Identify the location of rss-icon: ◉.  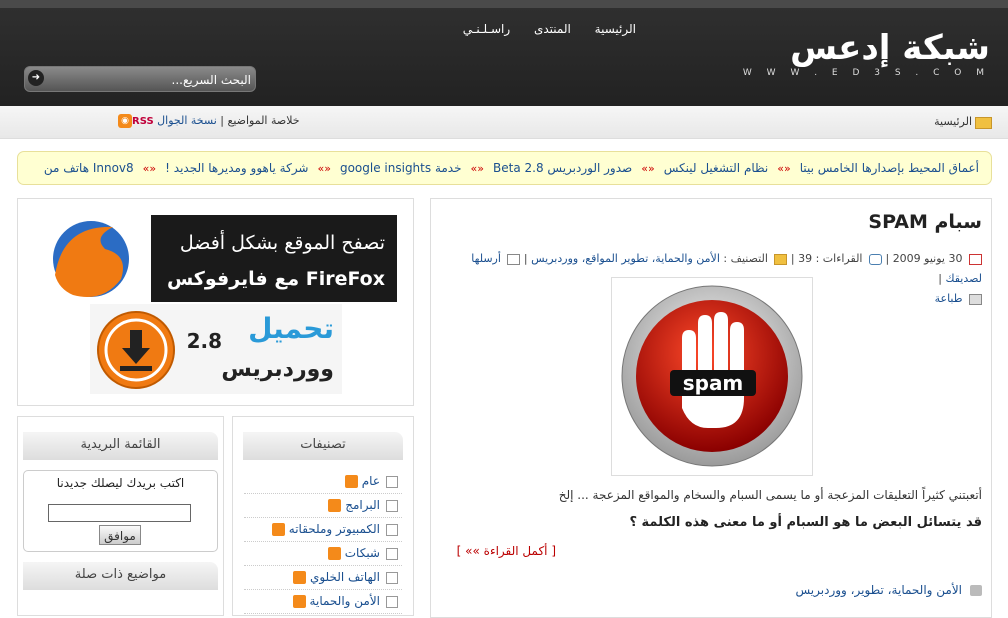
(125, 121).